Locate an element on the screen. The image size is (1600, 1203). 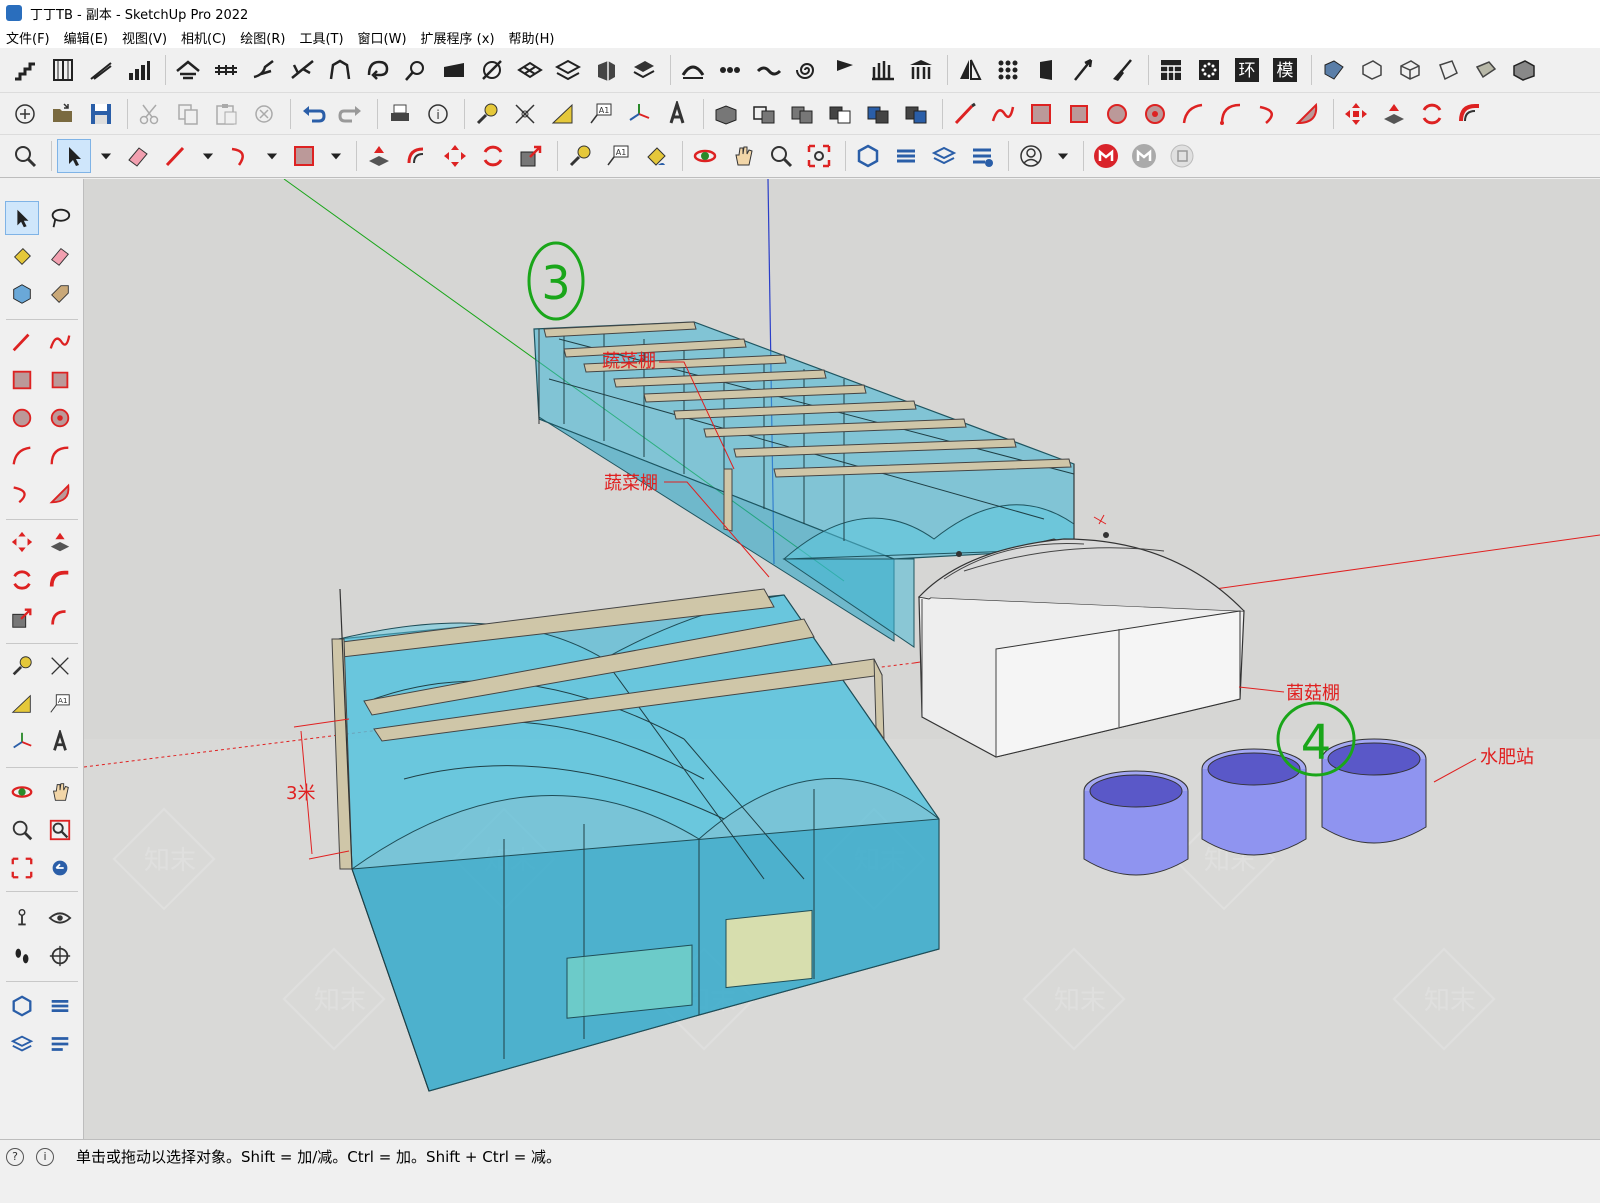
copy-icon is located at coordinates (188, 114).